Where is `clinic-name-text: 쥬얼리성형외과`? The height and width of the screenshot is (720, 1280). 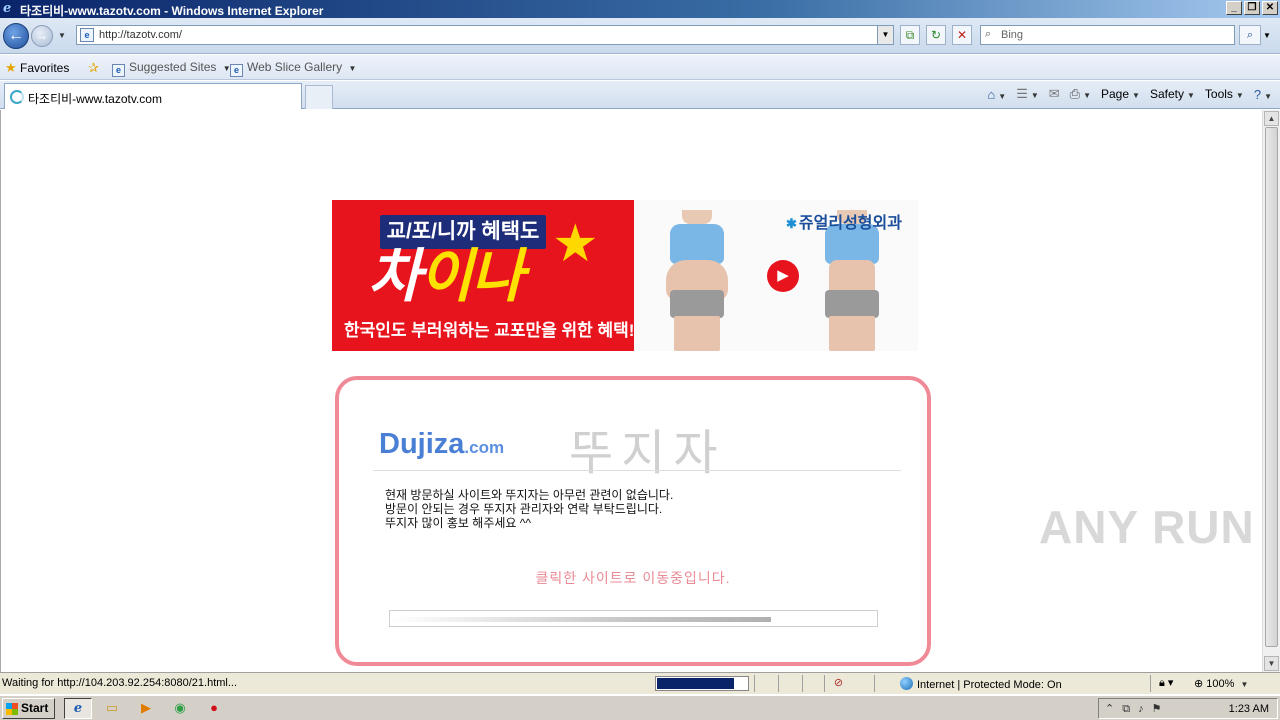
clinic-name-text: 쥬얼리성형외과 is located at coordinates (850, 223).